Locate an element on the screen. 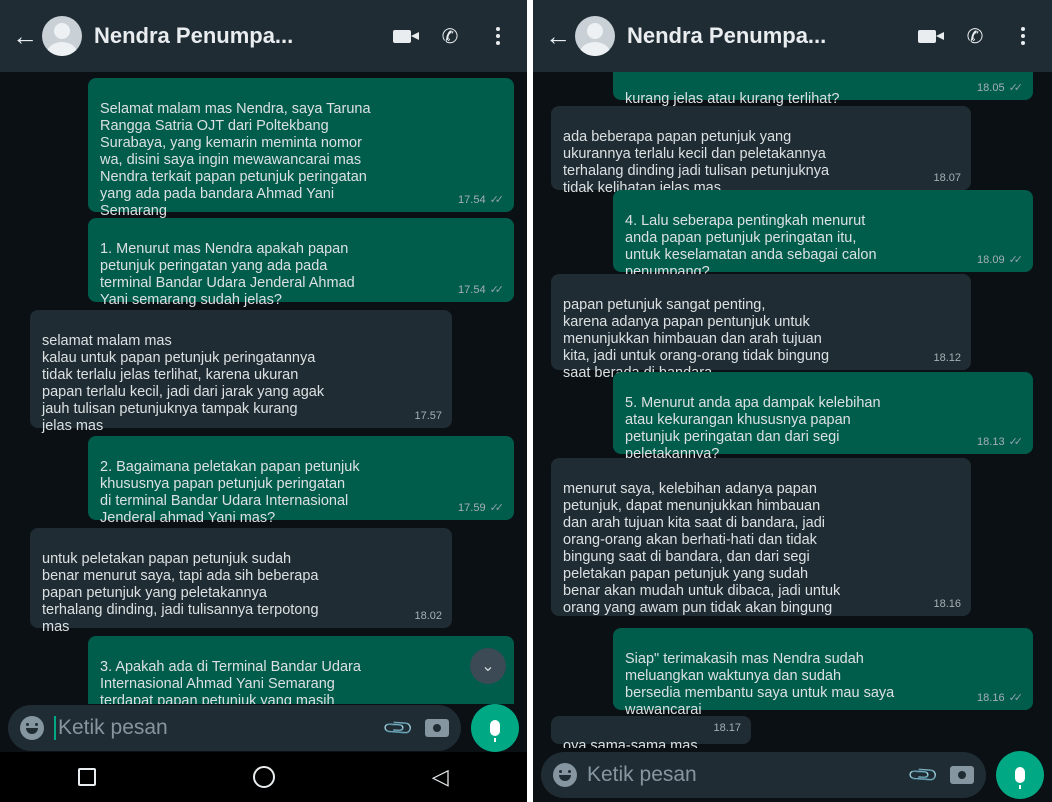 The image size is (1052, 802). message-time: 18.05 is located at coordinates (991, 88).